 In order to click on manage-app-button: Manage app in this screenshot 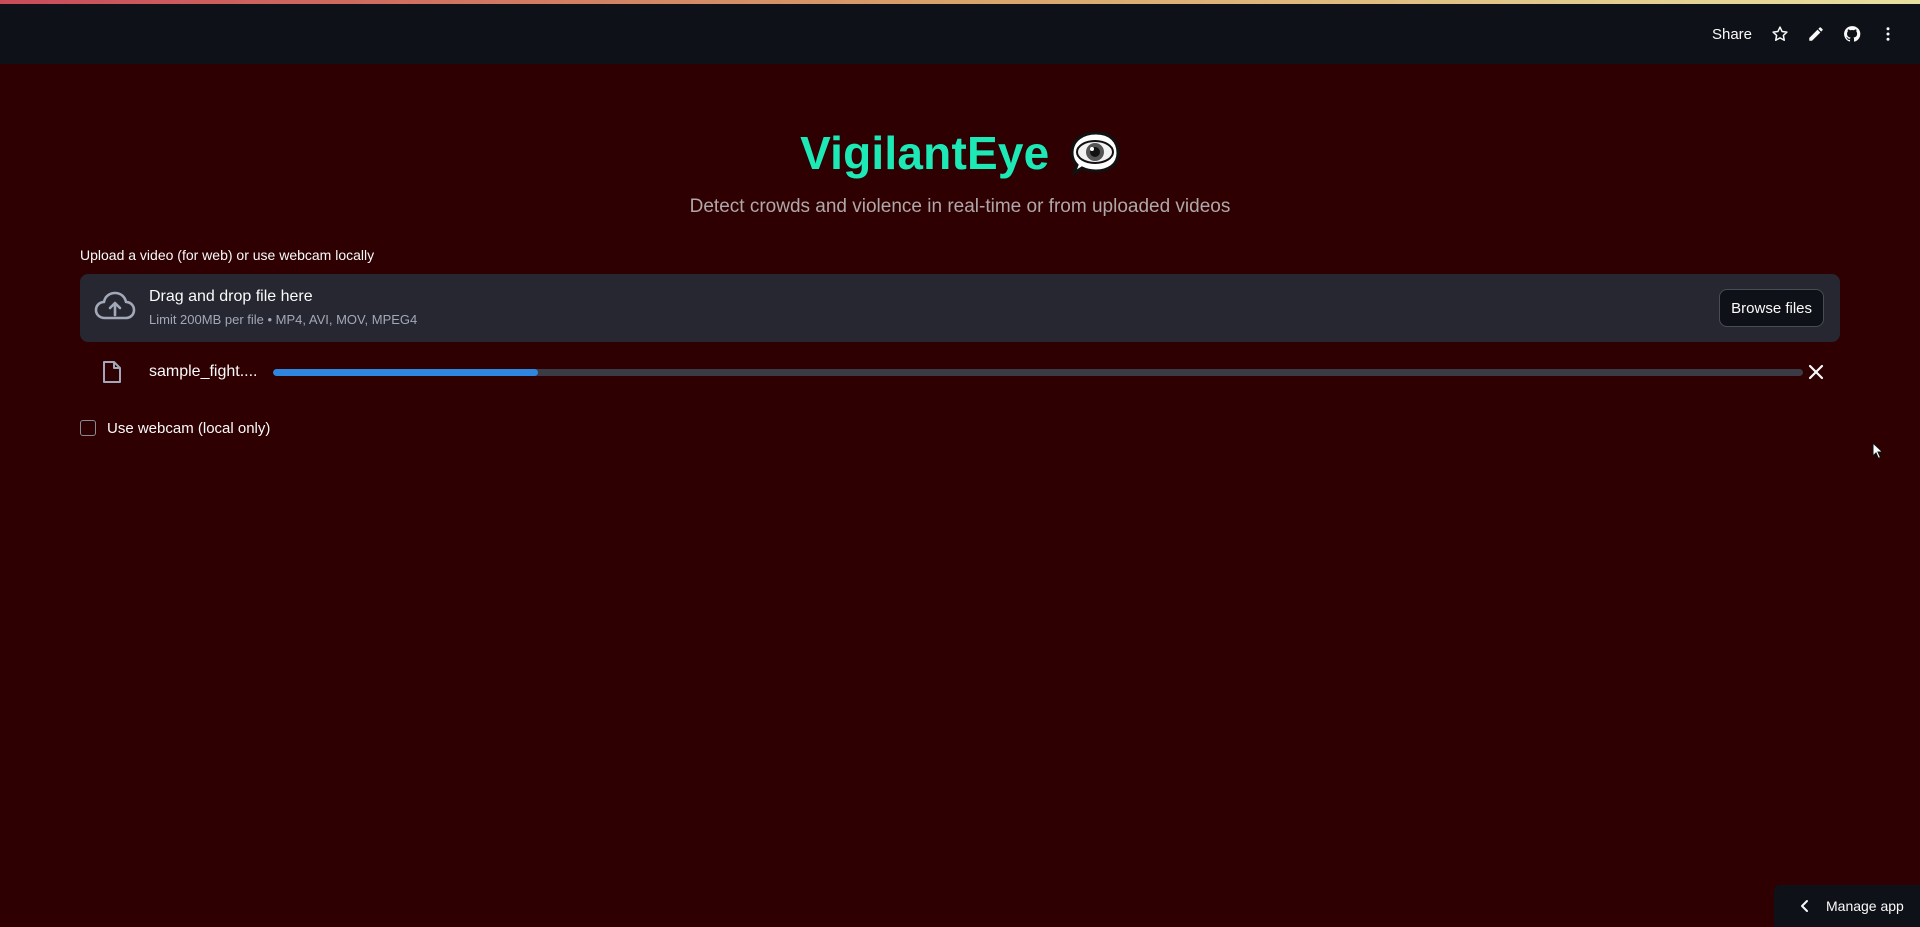, I will do `click(1847, 906)`.